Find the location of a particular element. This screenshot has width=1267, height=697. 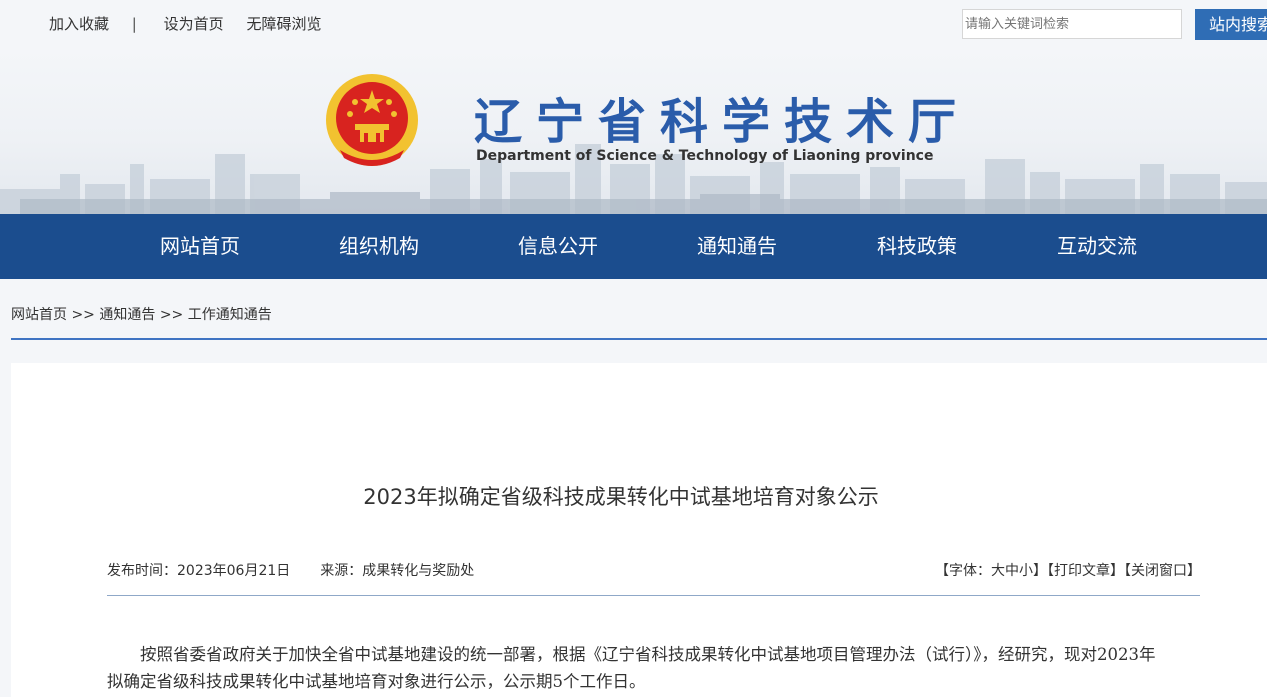

source-label: 来源： is located at coordinates (341, 571).